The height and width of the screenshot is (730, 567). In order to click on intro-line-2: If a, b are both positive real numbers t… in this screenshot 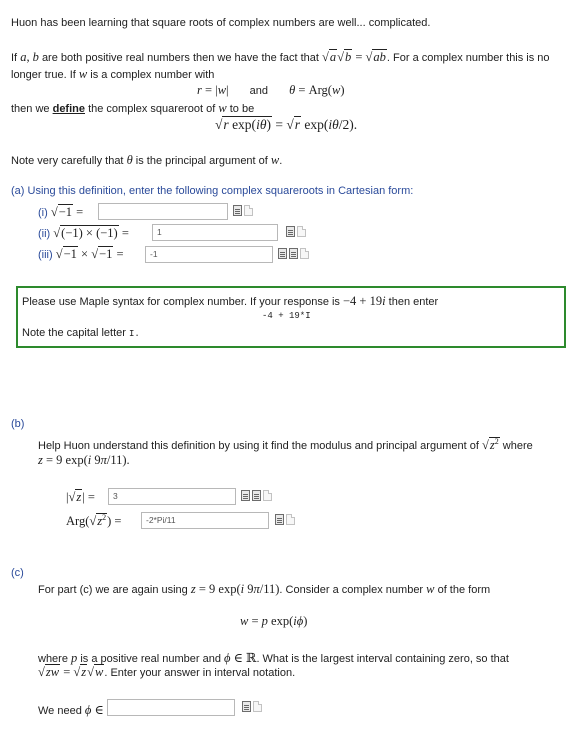, I will do `click(280, 57)`.